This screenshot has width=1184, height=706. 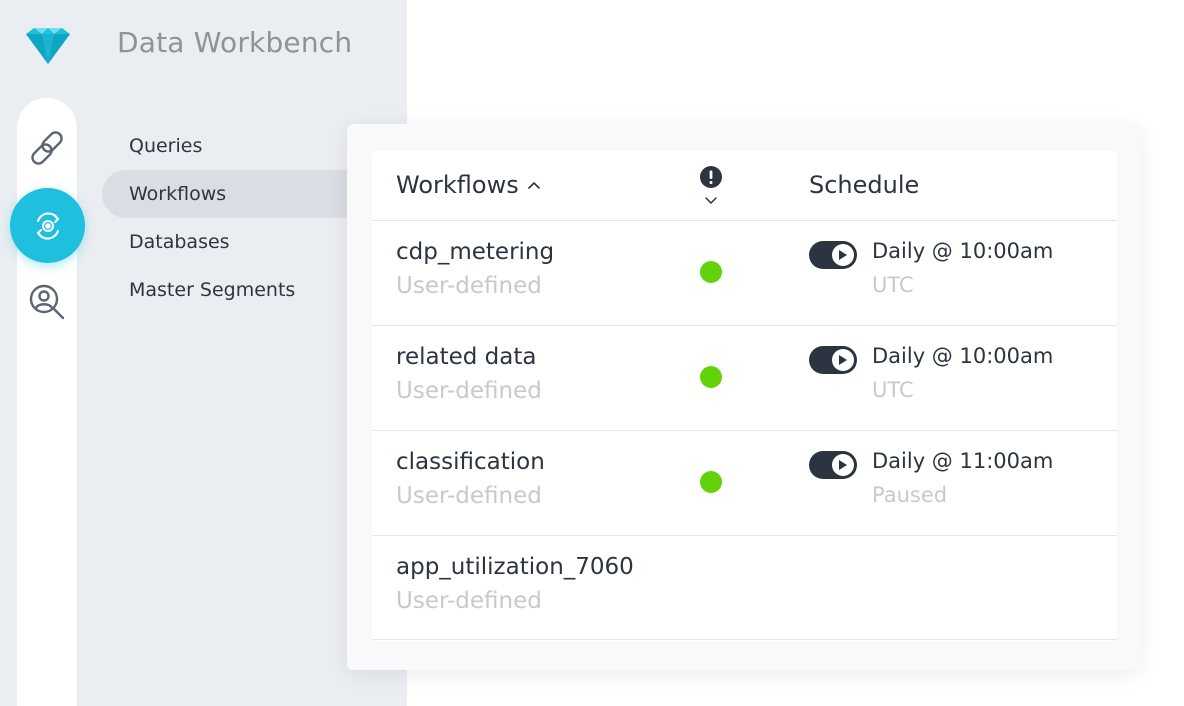 I want to click on status-filter-header, so click(x=711, y=186).